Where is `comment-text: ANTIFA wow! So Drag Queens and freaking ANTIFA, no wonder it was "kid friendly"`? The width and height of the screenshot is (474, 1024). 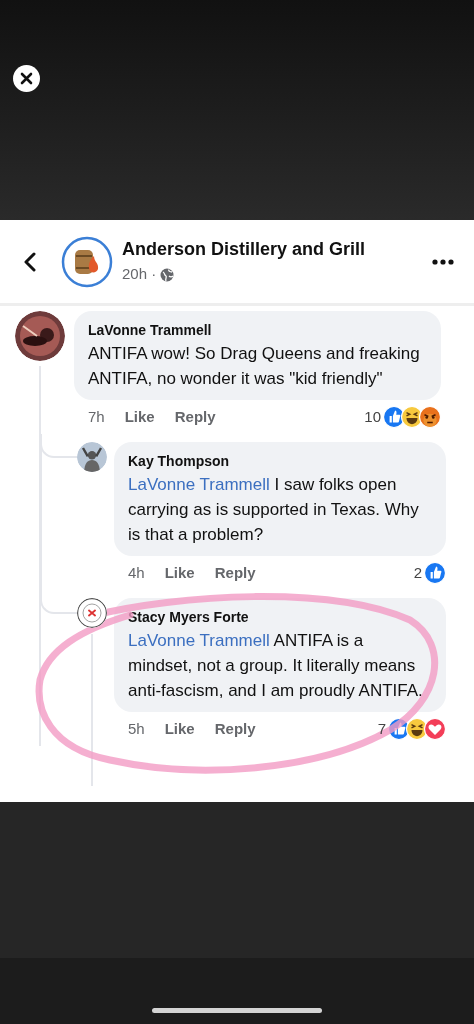 comment-text: ANTIFA wow! So Drag Queens and freaking ANTIFA, no wonder it was "kid friendly" is located at coordinates (254, 366).